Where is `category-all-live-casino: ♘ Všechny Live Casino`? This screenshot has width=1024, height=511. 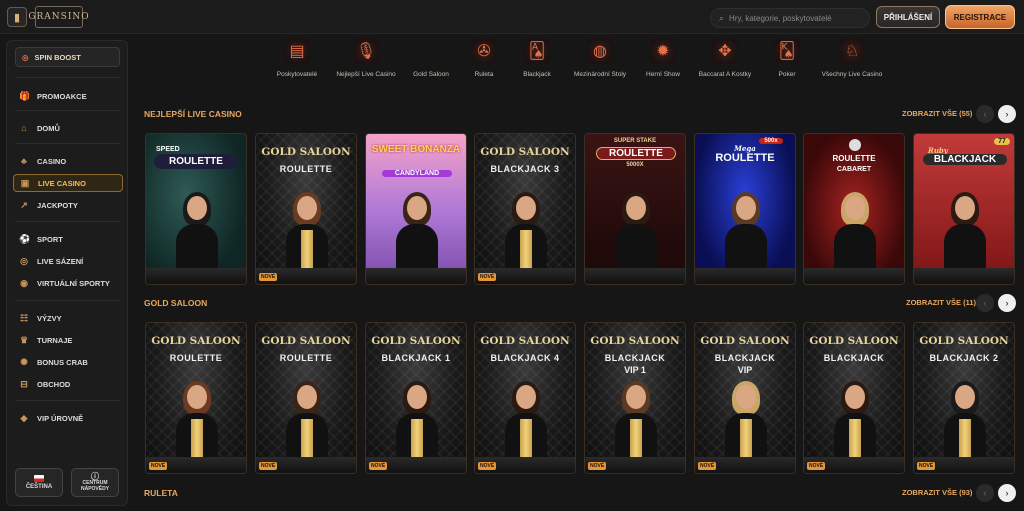 category-all-live-casino: ♘ Všechny Live Casino is located at coordinates (852, 58).